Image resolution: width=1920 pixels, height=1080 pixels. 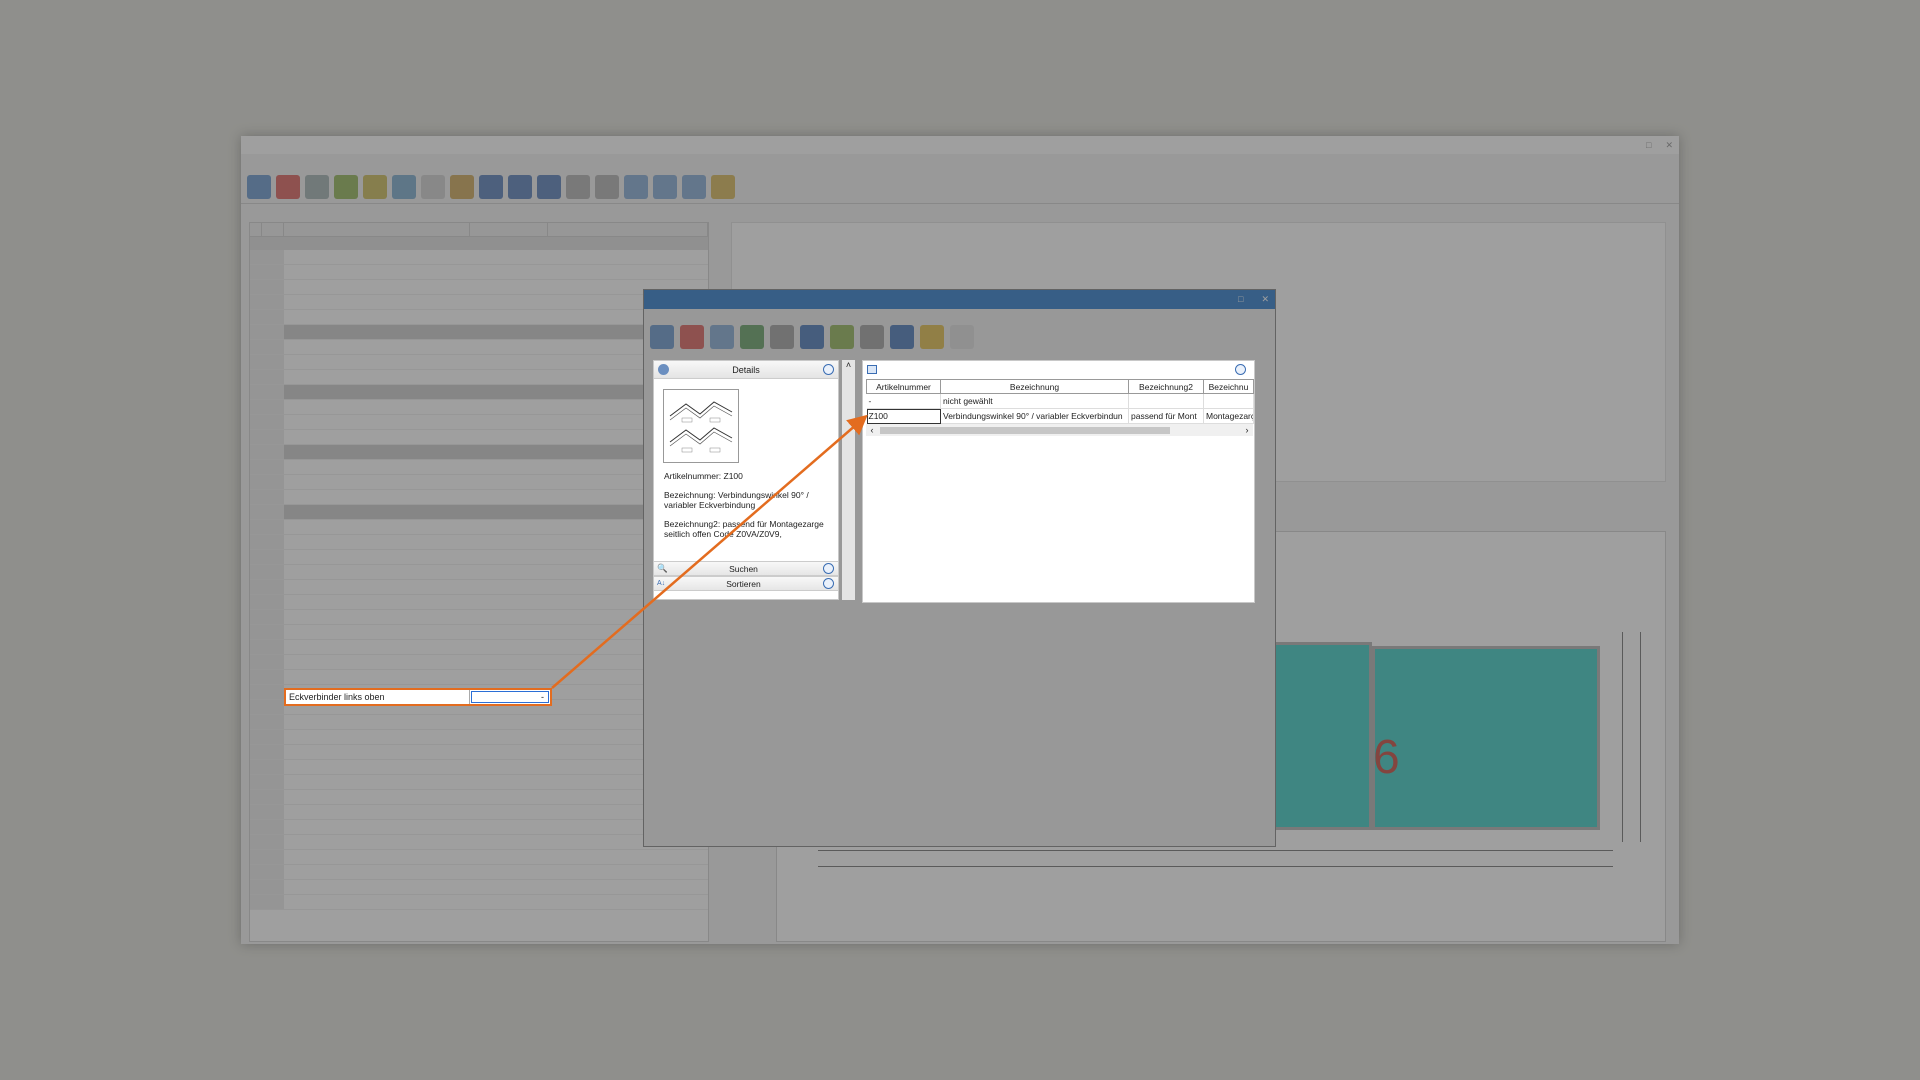 I want to click on table-icon, so click(x=752, y=337).